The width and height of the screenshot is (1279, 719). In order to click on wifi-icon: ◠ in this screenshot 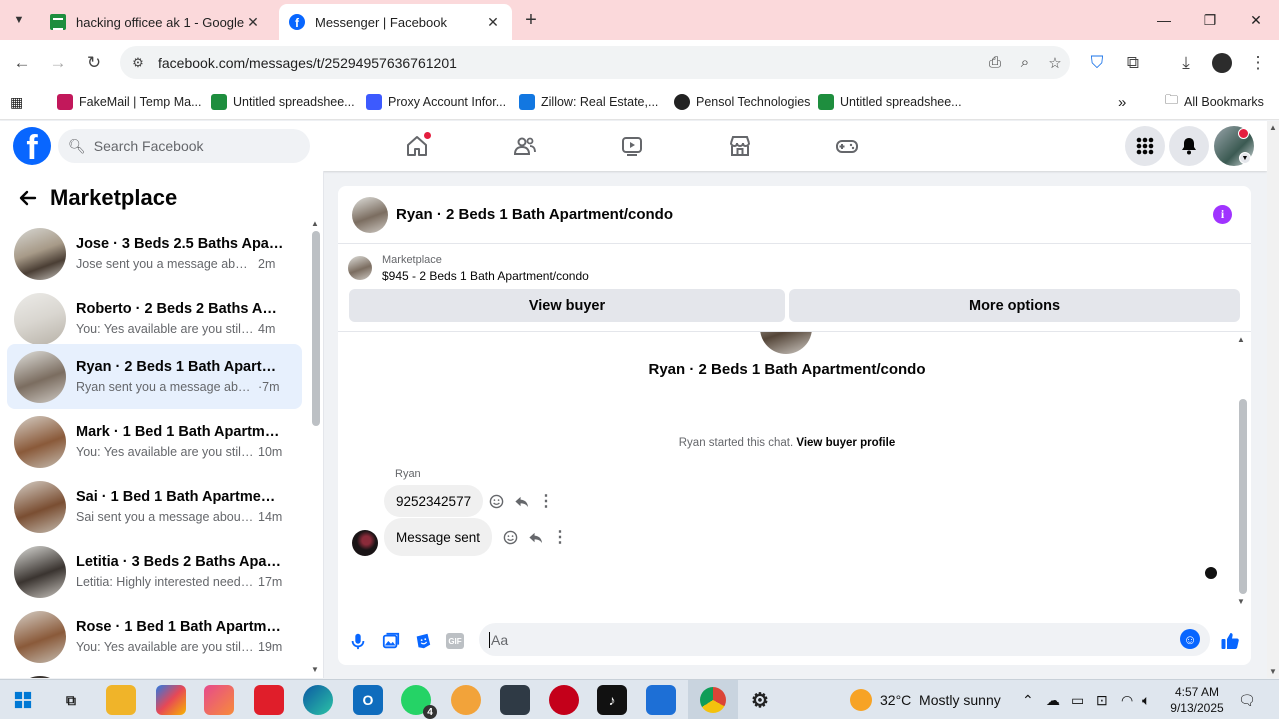, I will do `click(1127, 699)`.